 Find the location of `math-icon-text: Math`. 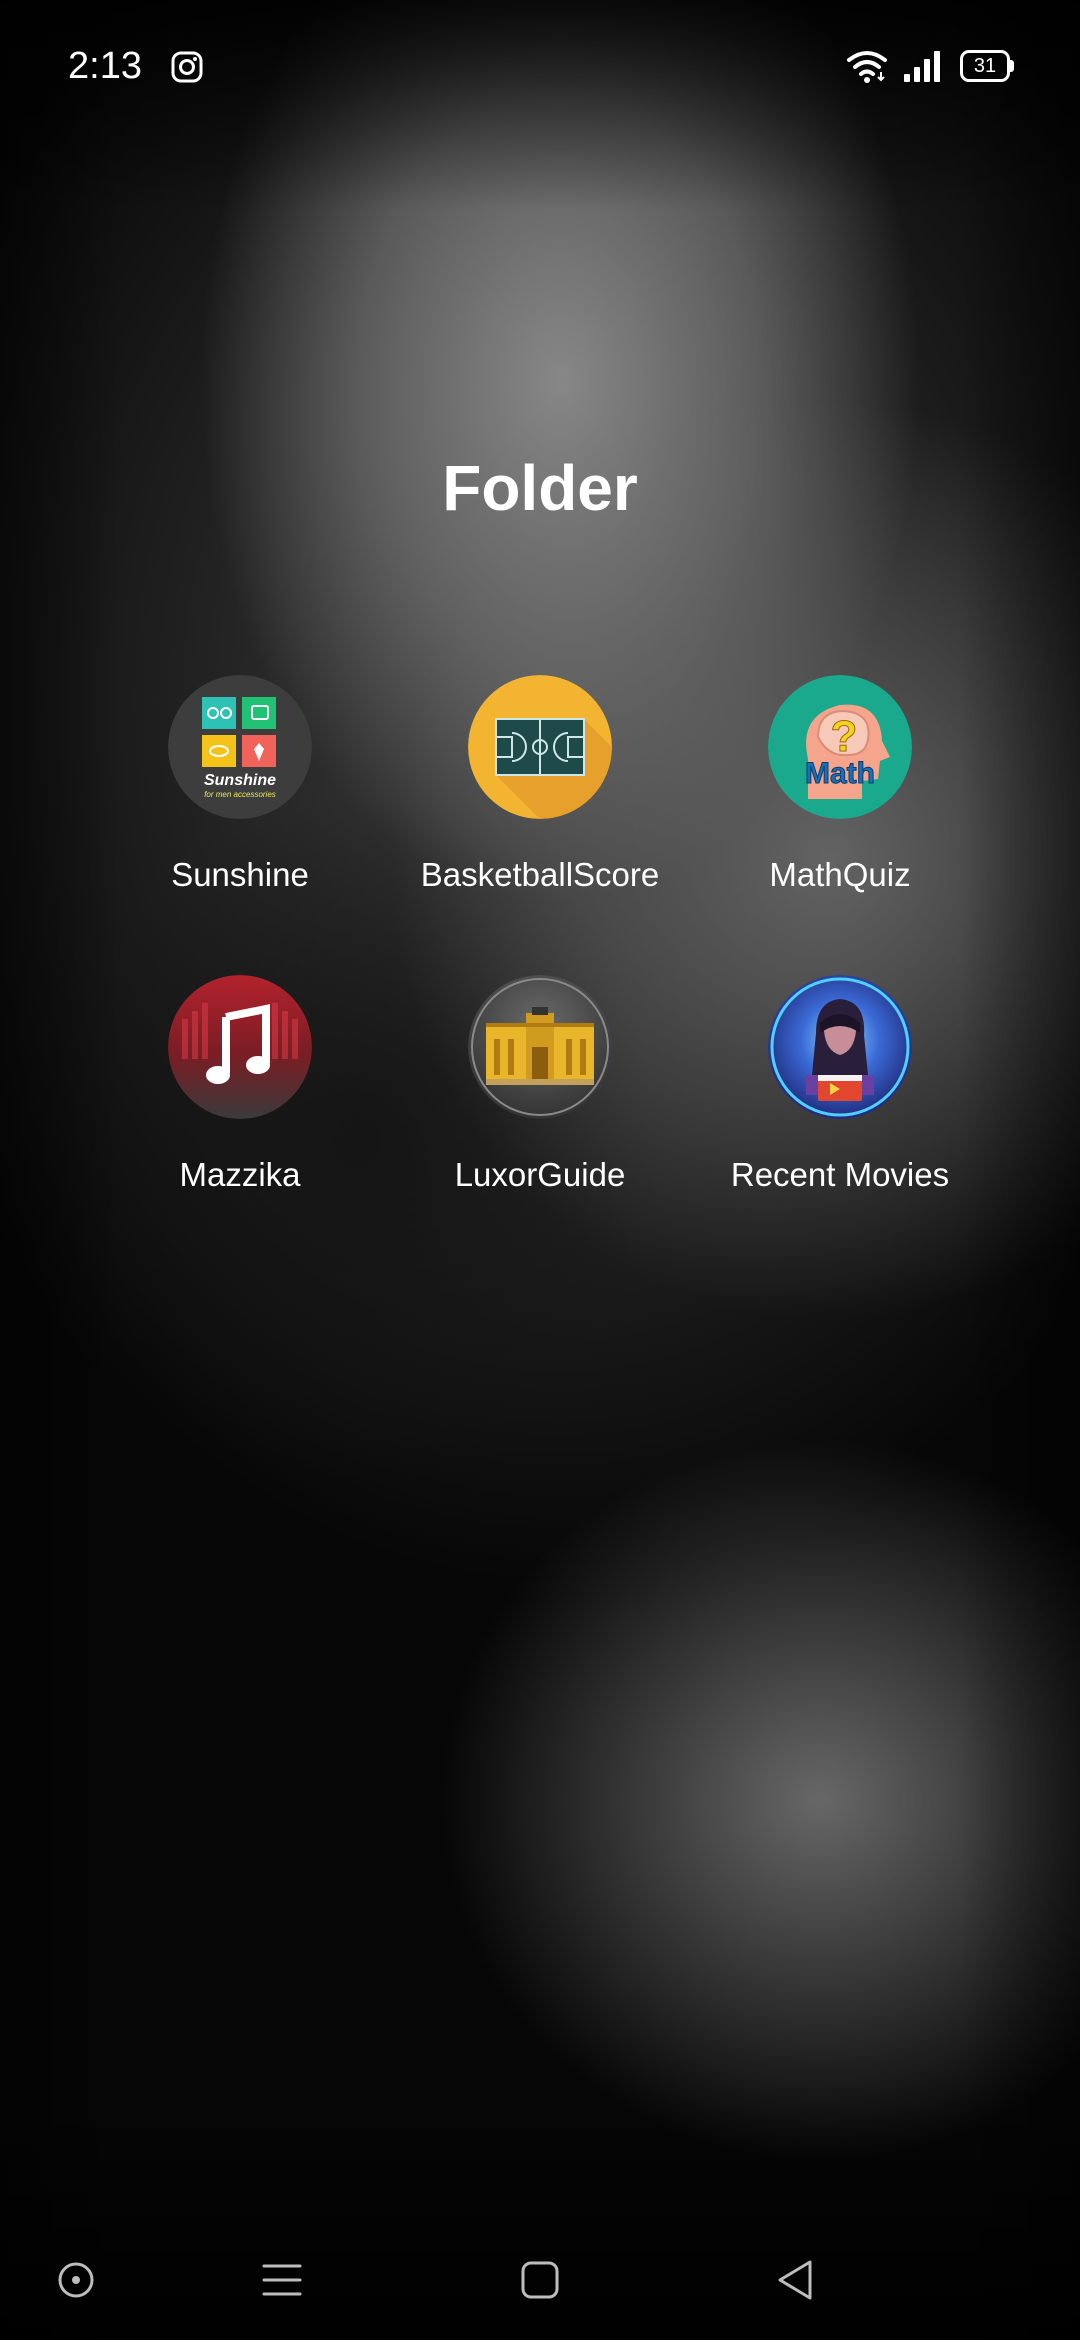

math-icon-text: Math is located at coordinates (840, 773).